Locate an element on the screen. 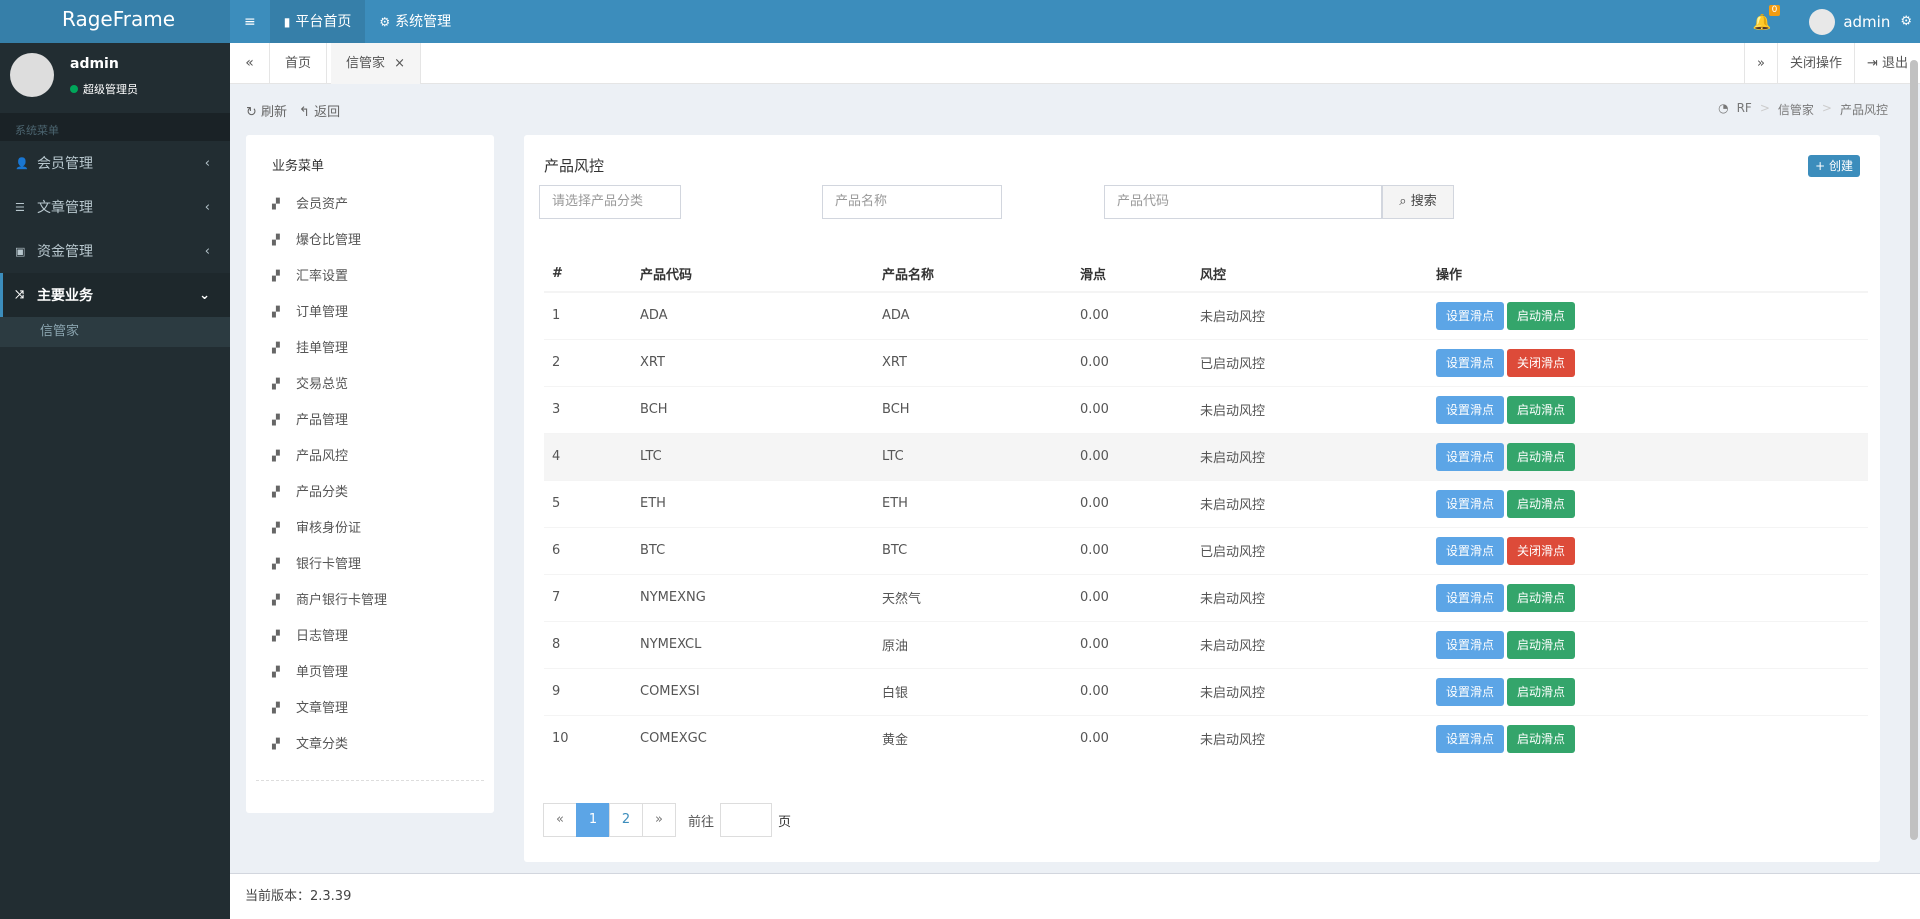  business-menu-label: 挂单管理 is located at coordinates (322, 348).